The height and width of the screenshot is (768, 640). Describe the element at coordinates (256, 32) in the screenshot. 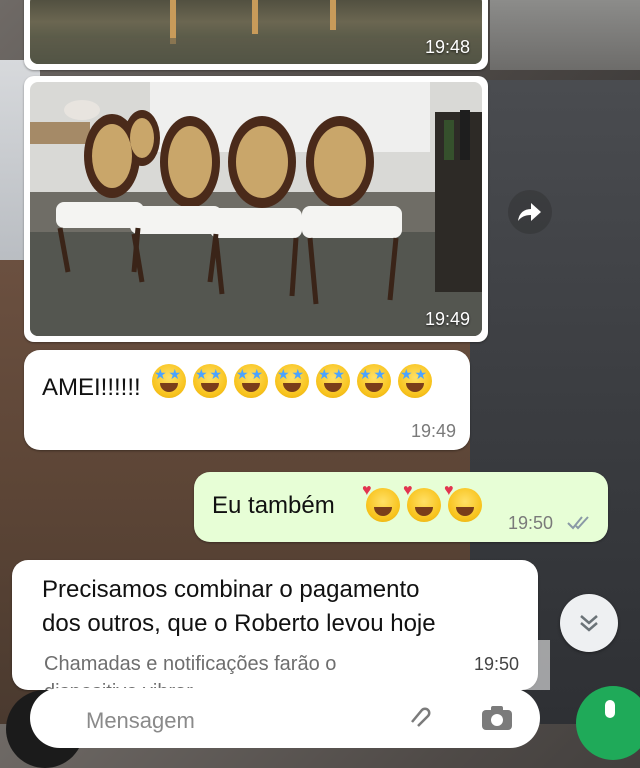

I see `chair-photo` at that location.